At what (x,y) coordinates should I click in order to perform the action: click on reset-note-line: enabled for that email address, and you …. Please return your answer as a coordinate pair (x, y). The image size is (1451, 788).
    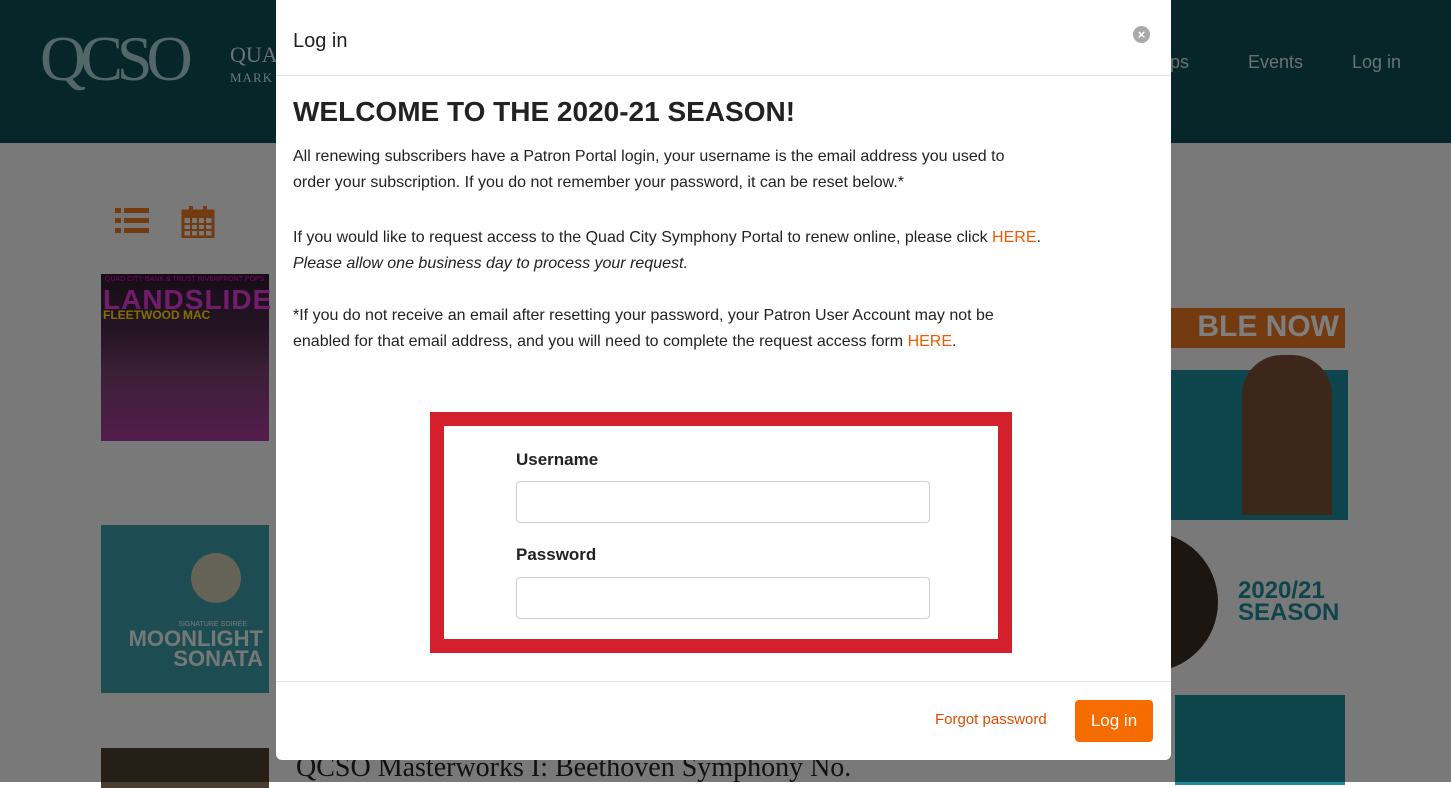
    Looking at the image, I should click on (643, 342).